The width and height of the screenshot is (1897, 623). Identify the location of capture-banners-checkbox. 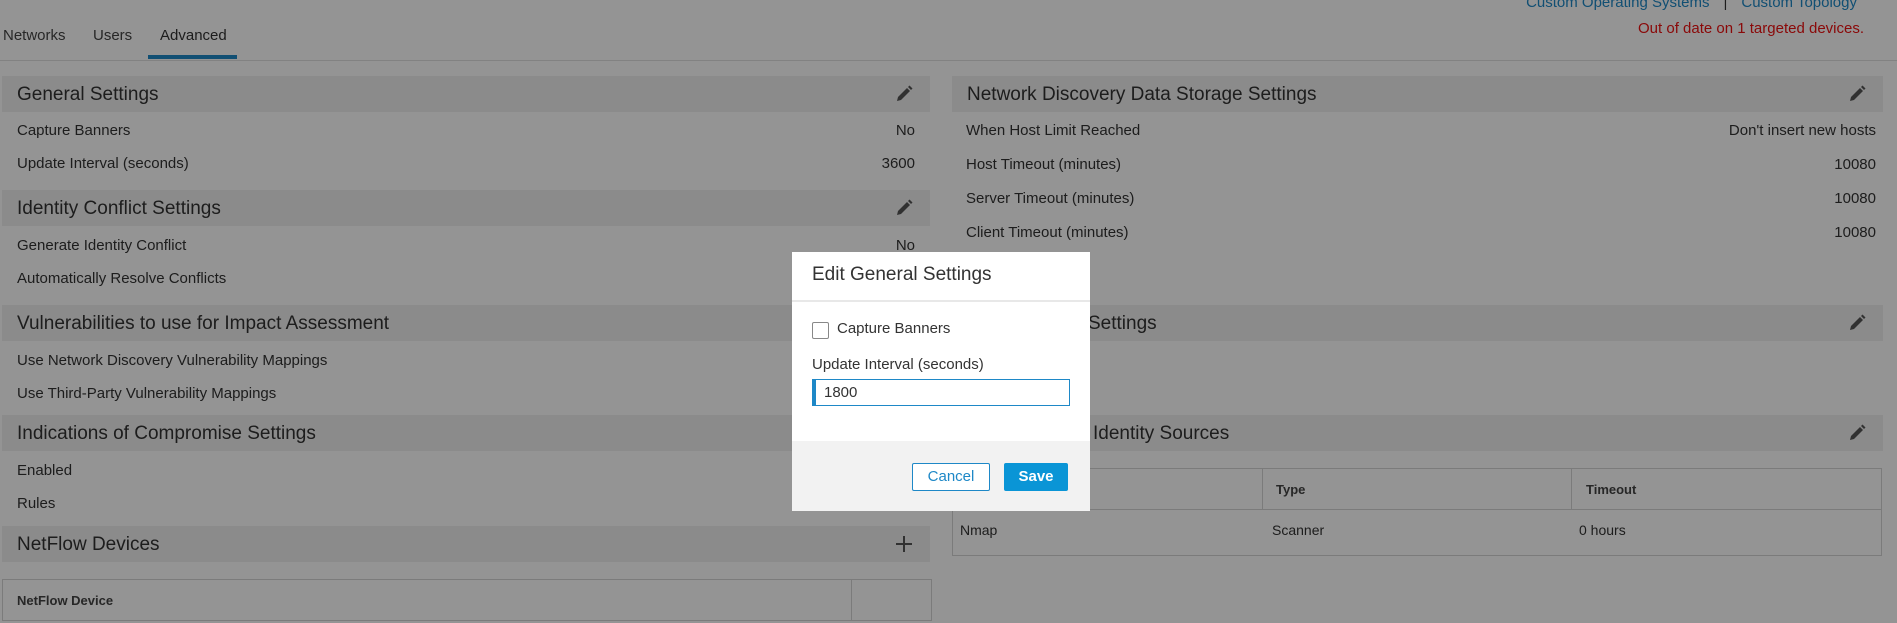
(820, 330).